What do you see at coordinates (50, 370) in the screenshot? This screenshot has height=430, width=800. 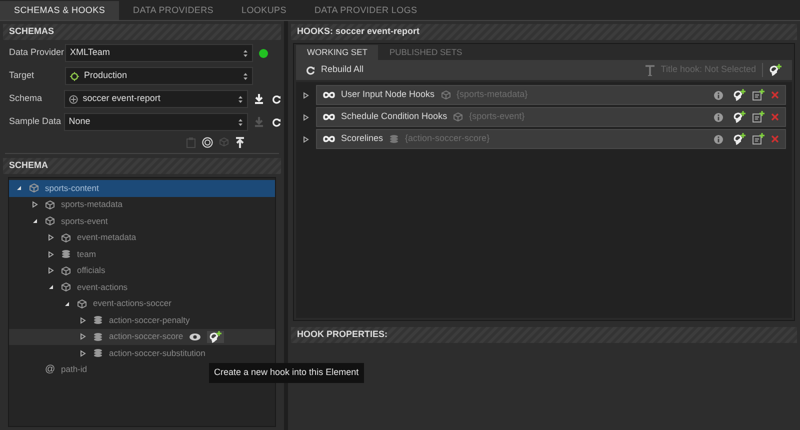 I see `at-sign-icon: @` at bounding box center [50, 370].